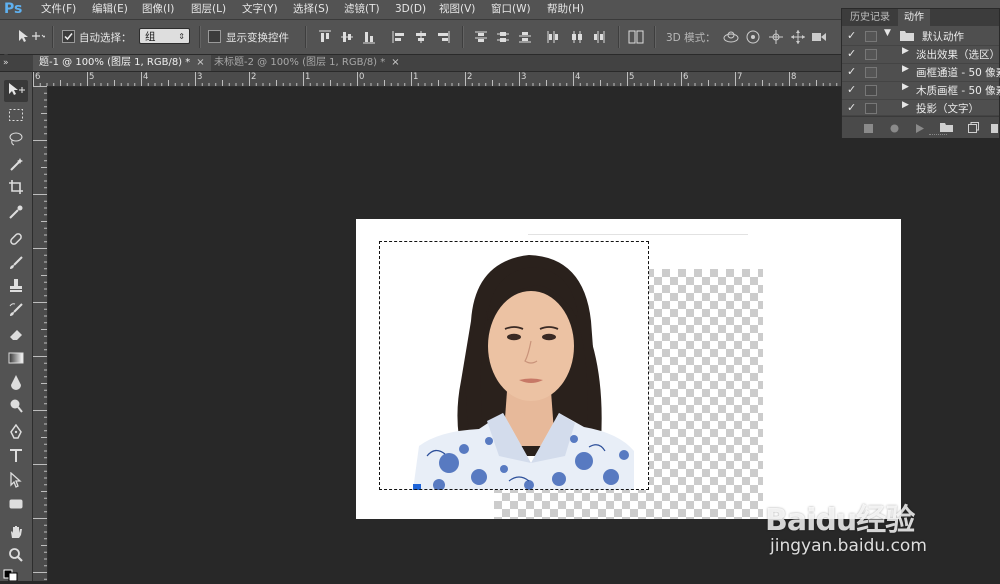 This screenshot has height=584, width=1000. Describe the element at coordinates (16, 264) in the screenshot. I see `brush-tool` at that location.